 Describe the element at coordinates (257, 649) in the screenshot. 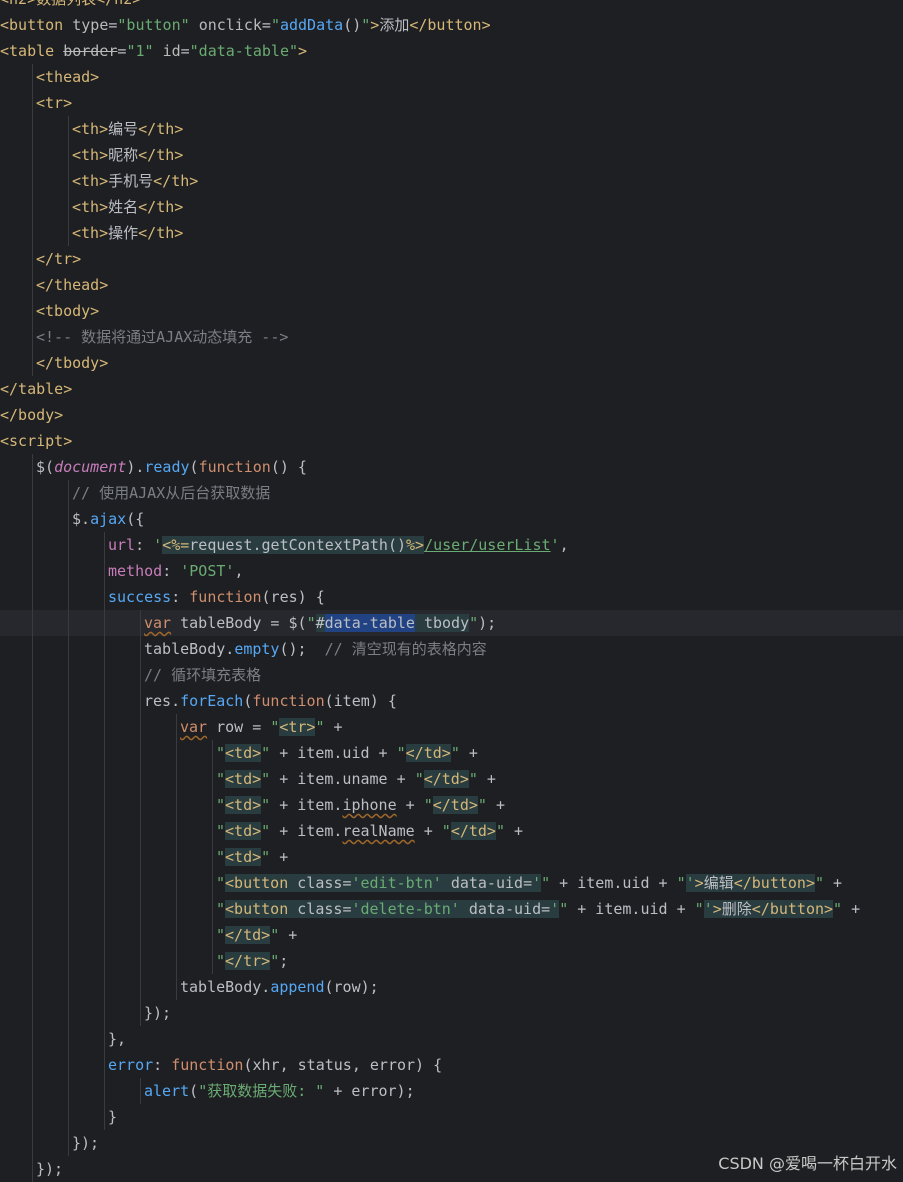

I see `code-token: empty` at that location.